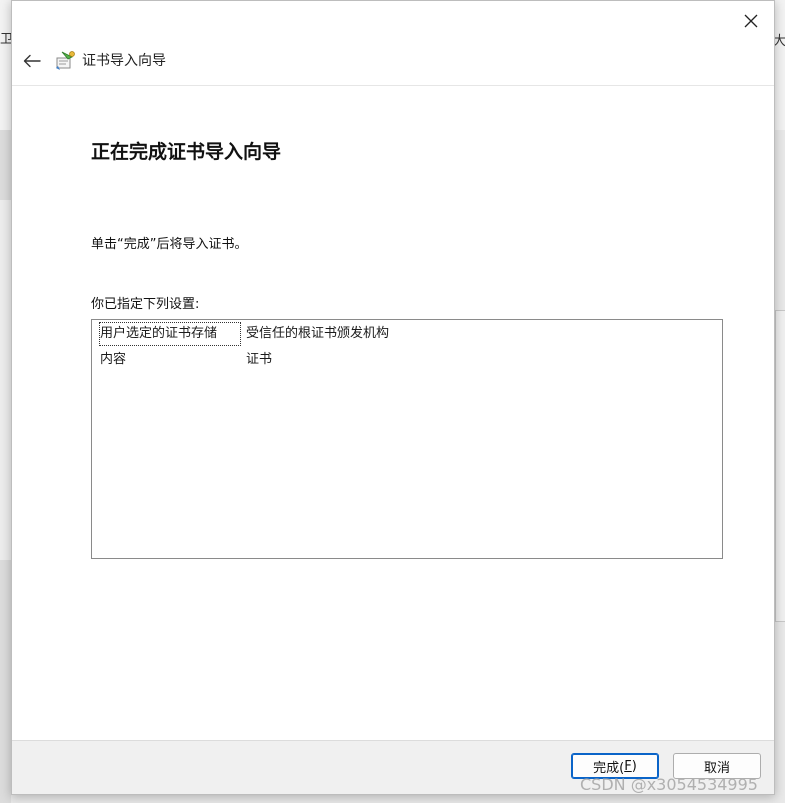  What do you see at coordinates (170, 334) in the screenshot?
I see `setting-key: 用户选定的证书存储` at bounding box center [170, 334].